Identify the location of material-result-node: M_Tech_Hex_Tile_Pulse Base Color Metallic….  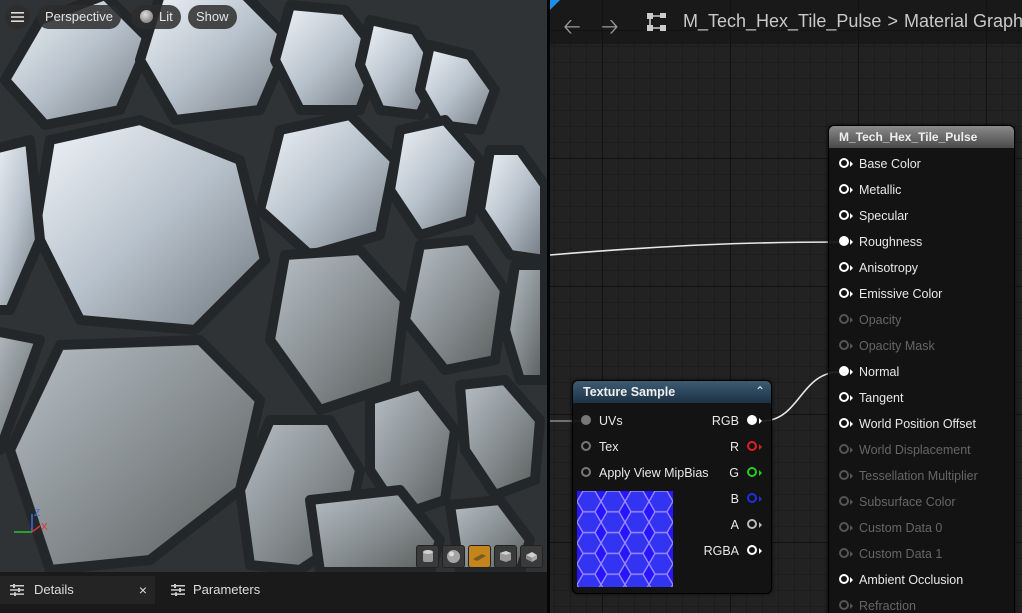
(921, 369).